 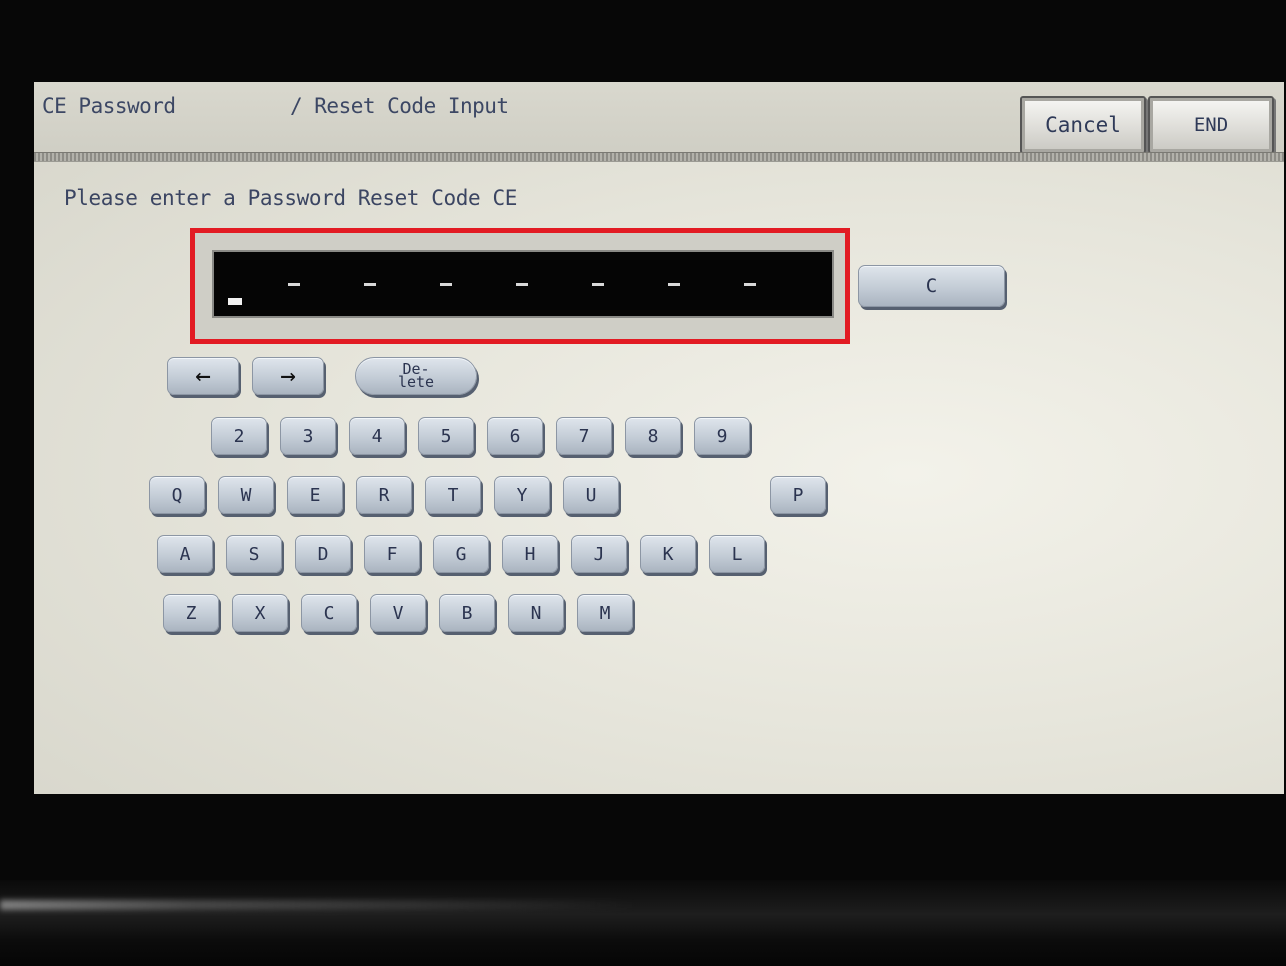 I want to click on key-f: F, so click(x=392, y=554).